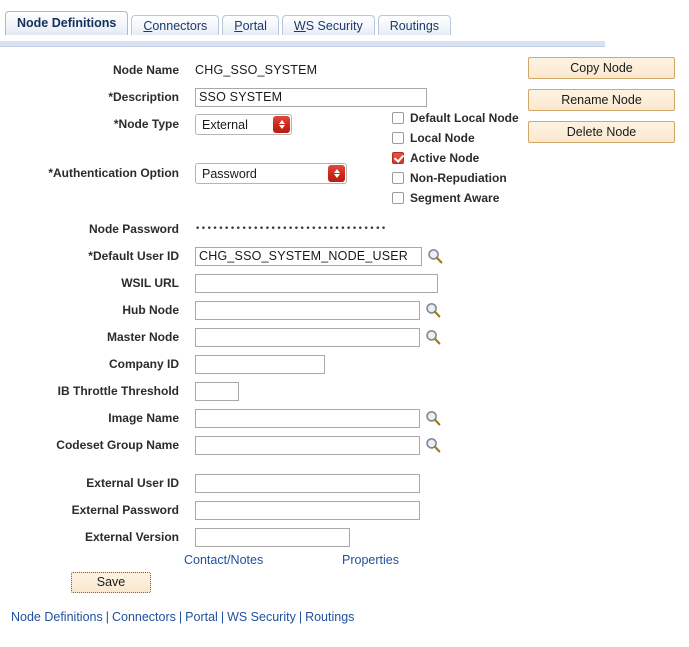 This screenshot has height=647, width=689. I want to click on properties-link: Properties, so click(370, 560).